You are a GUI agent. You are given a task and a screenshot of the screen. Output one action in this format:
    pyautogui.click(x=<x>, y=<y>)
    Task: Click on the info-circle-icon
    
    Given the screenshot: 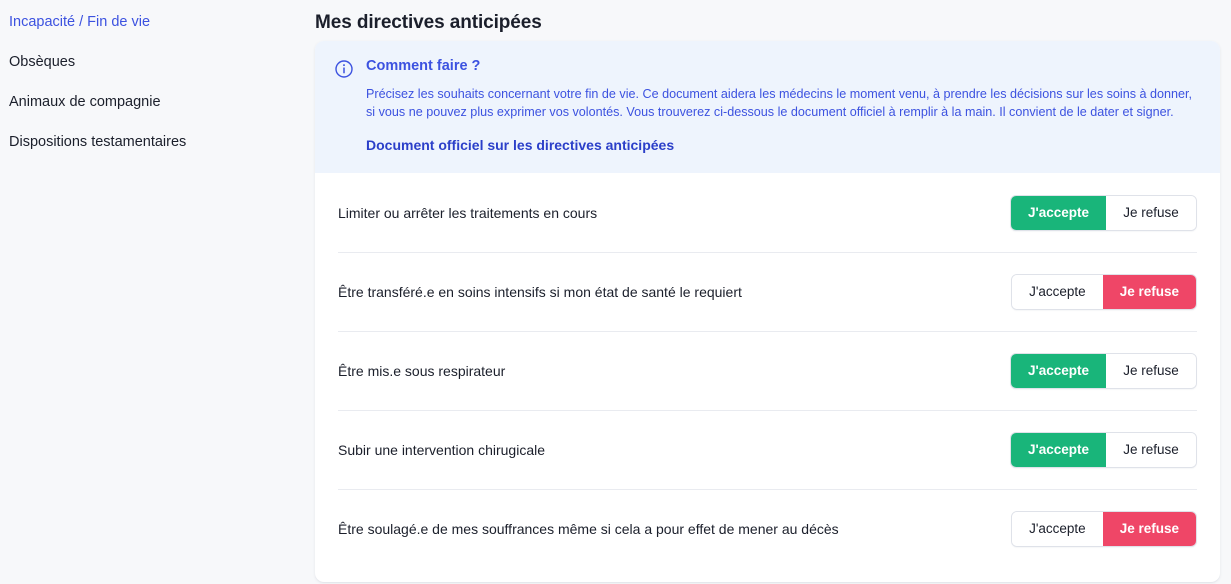 What is the action you would take?
    pyautogui.click(x=344, y=69)
    